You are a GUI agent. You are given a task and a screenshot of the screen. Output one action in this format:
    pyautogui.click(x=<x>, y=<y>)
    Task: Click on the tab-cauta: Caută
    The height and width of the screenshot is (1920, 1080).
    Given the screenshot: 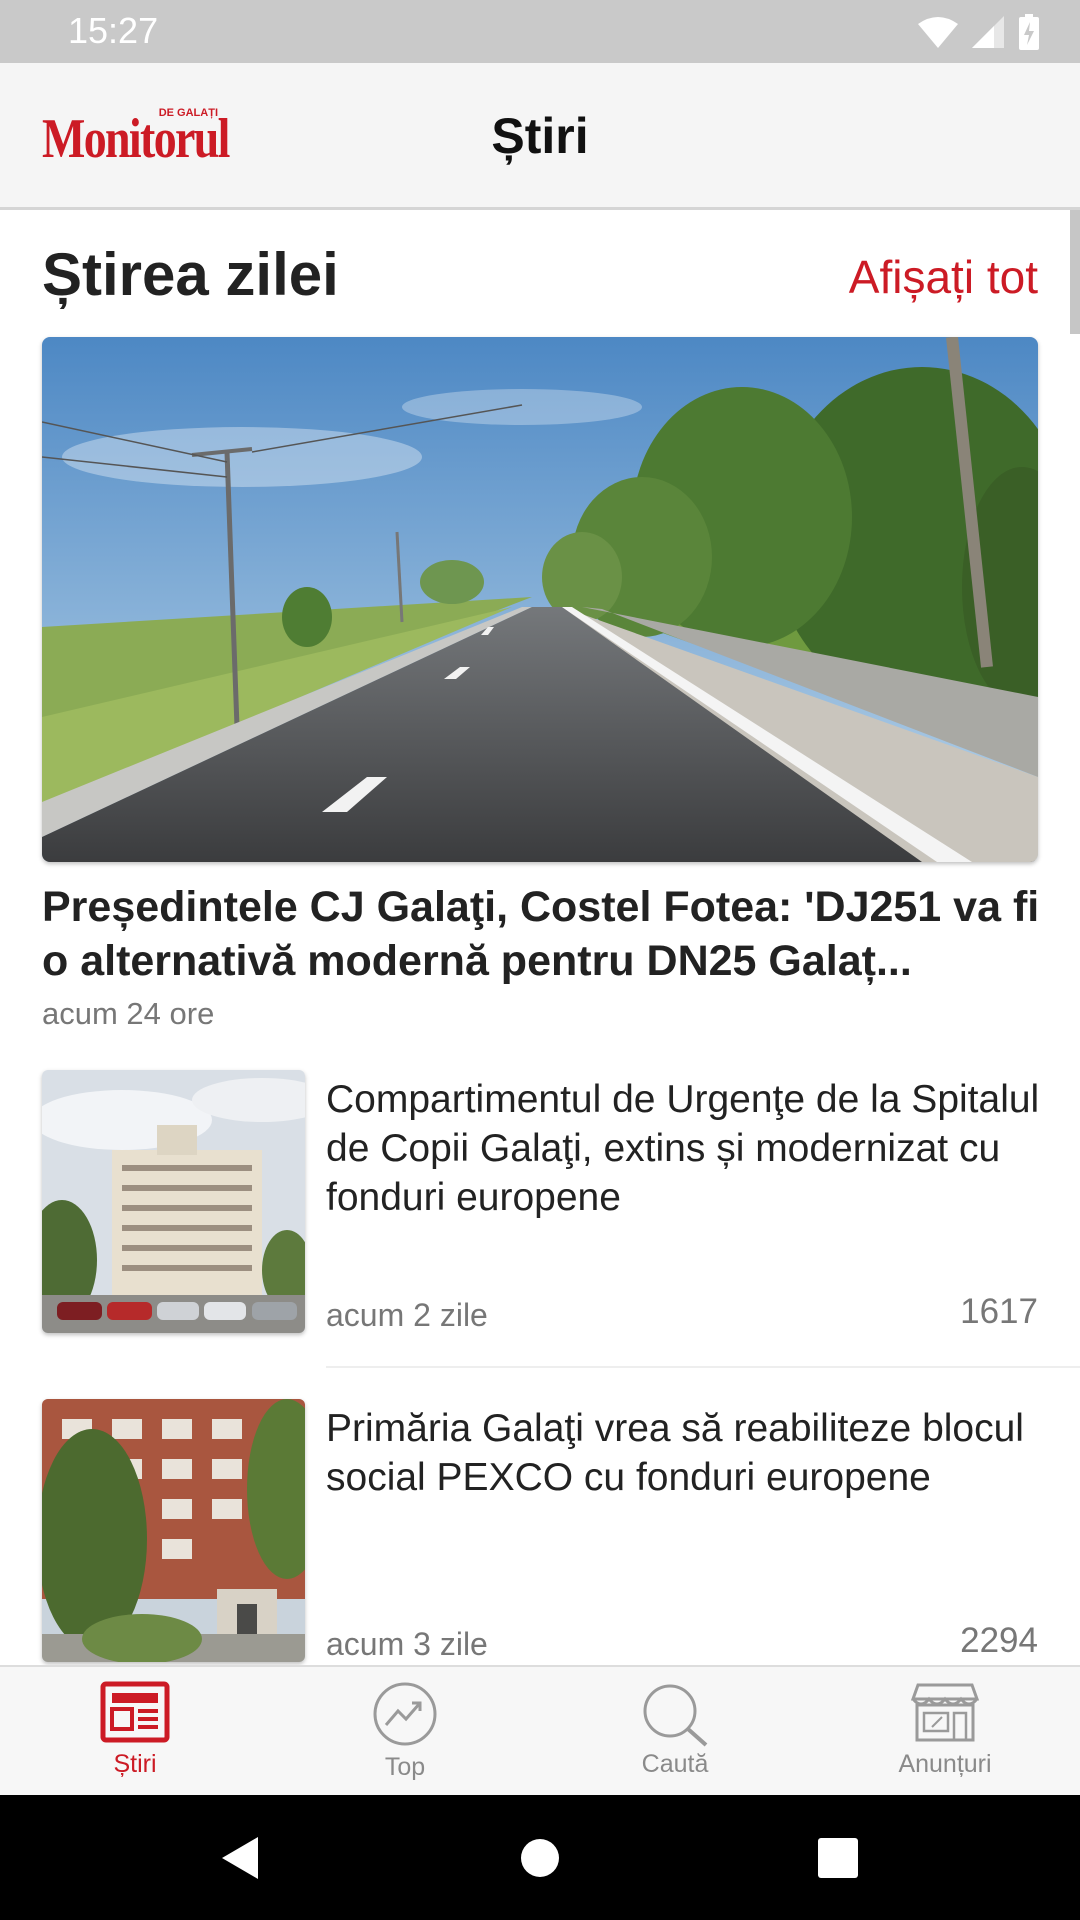 What is the action you would take?
    pyautogui.click(x=675, y=1732)
    